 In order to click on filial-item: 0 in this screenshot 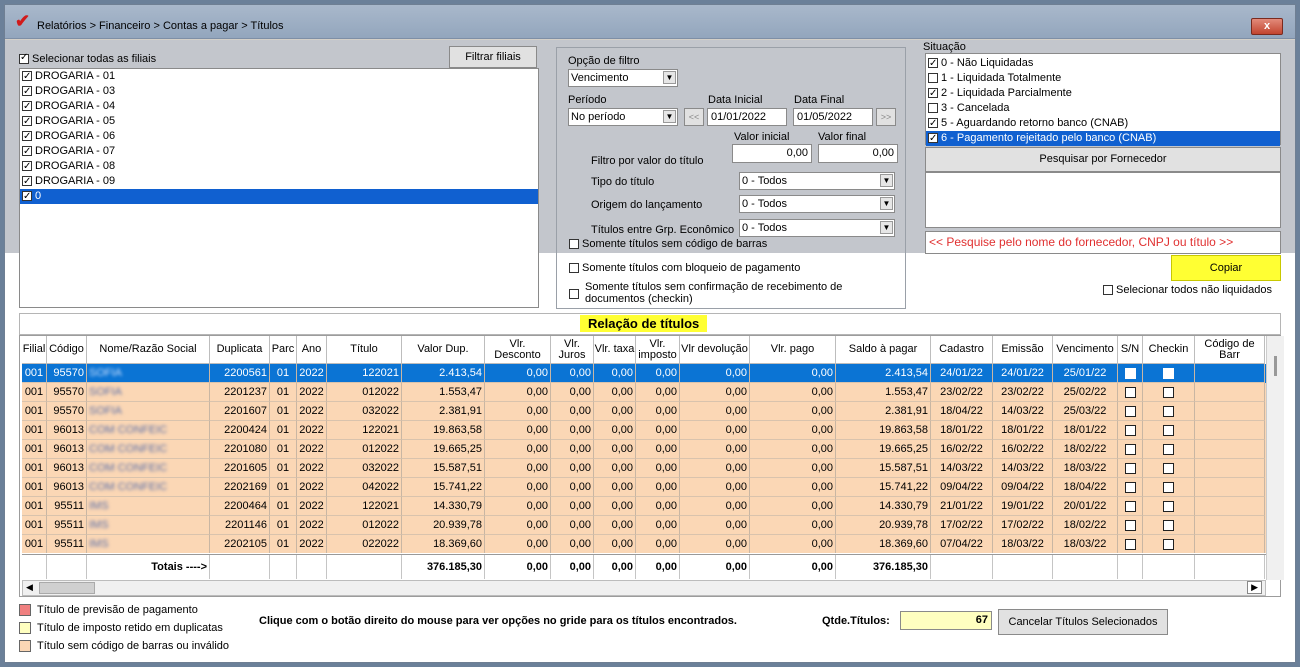, I will do `click(279, 196)`.